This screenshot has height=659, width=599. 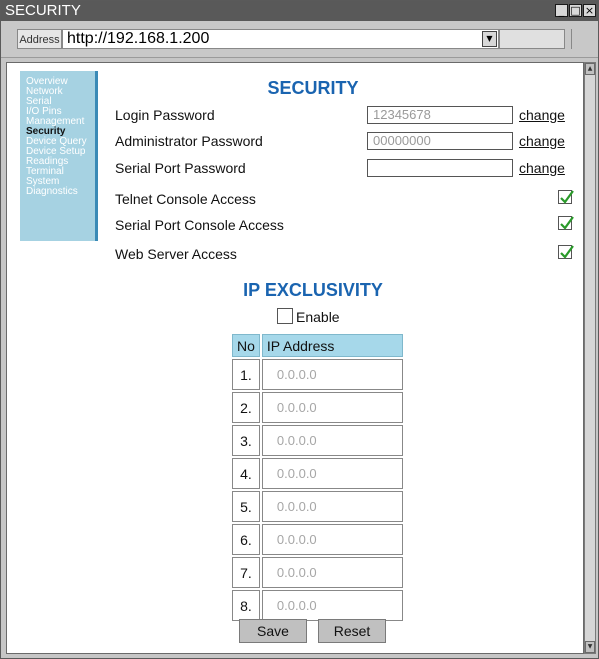 I want to click on admin-password-label: Administrator Password, so click(x=189, y=141).